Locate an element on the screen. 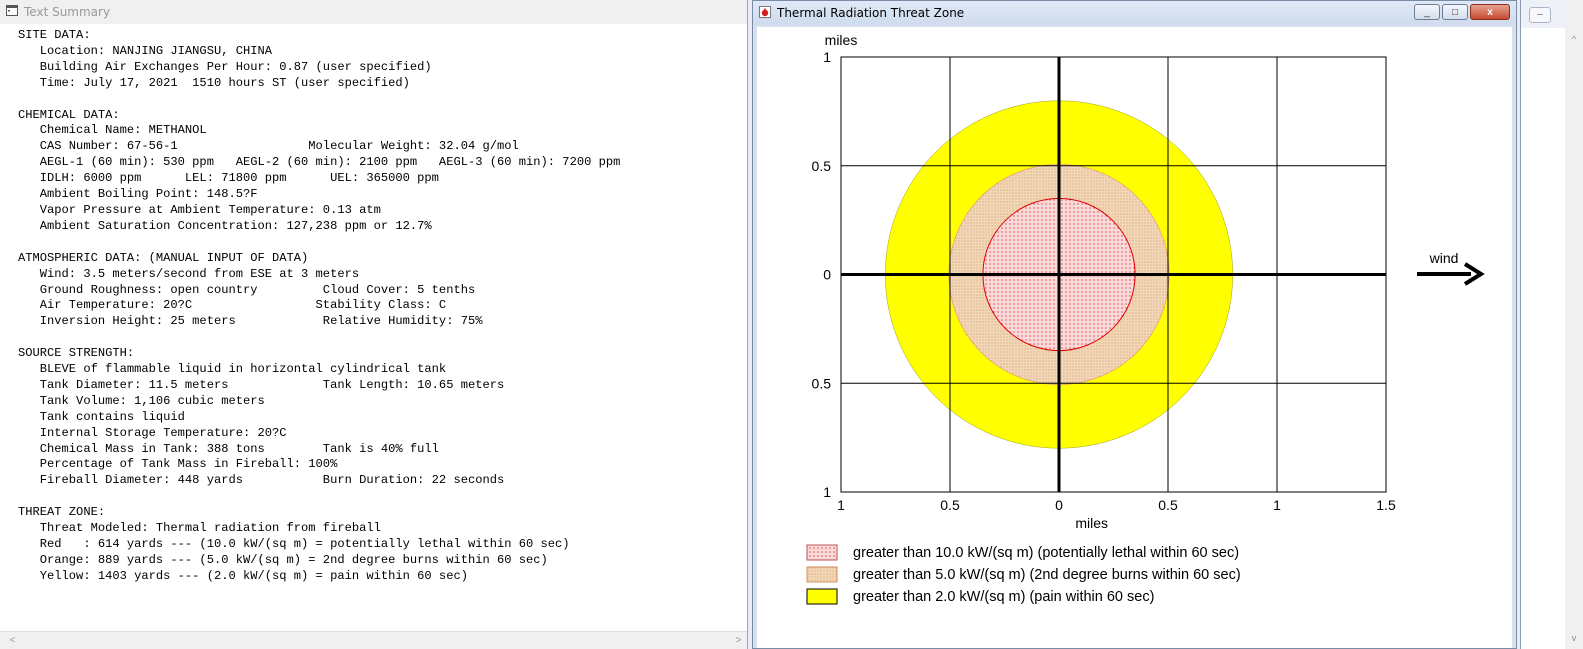 This screenshot has height=649, width=1583. scroll-left-icon: < is located at coordinates (12, 640).